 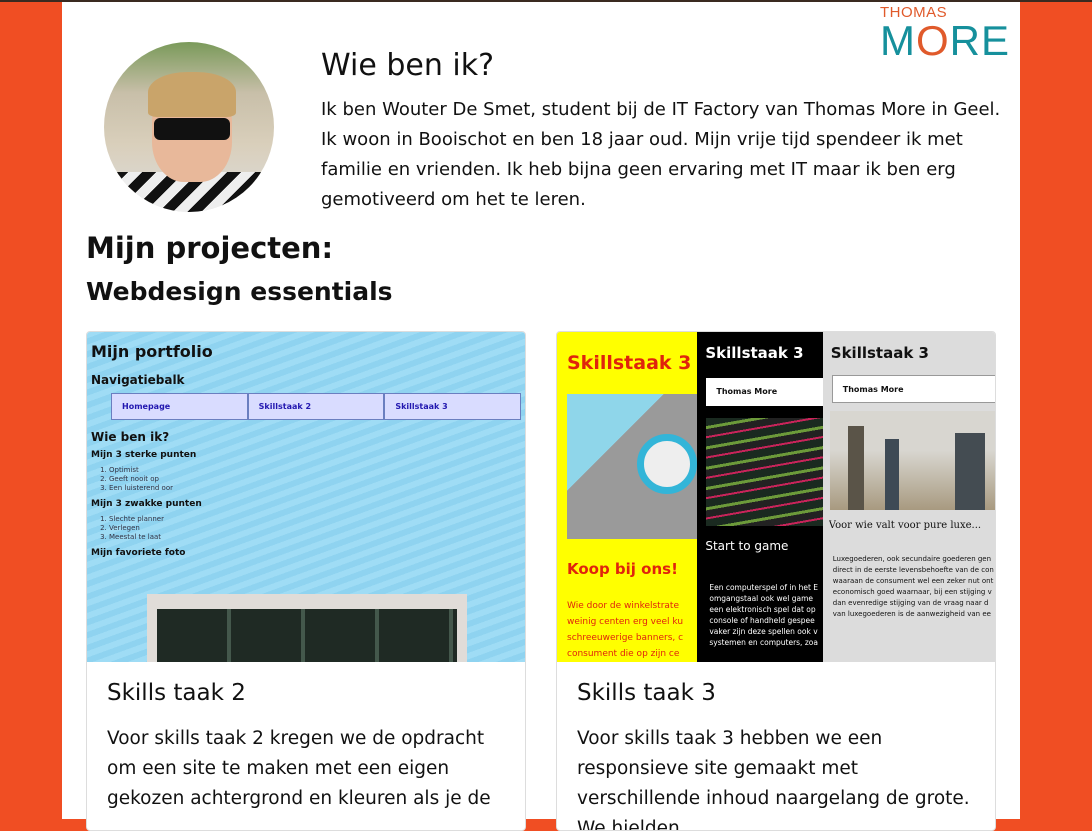 What do you see at coordinates (179, 406) in the screenshot?
I see `thumb-nav-item: Homepage` at bounding box center [179, 406].